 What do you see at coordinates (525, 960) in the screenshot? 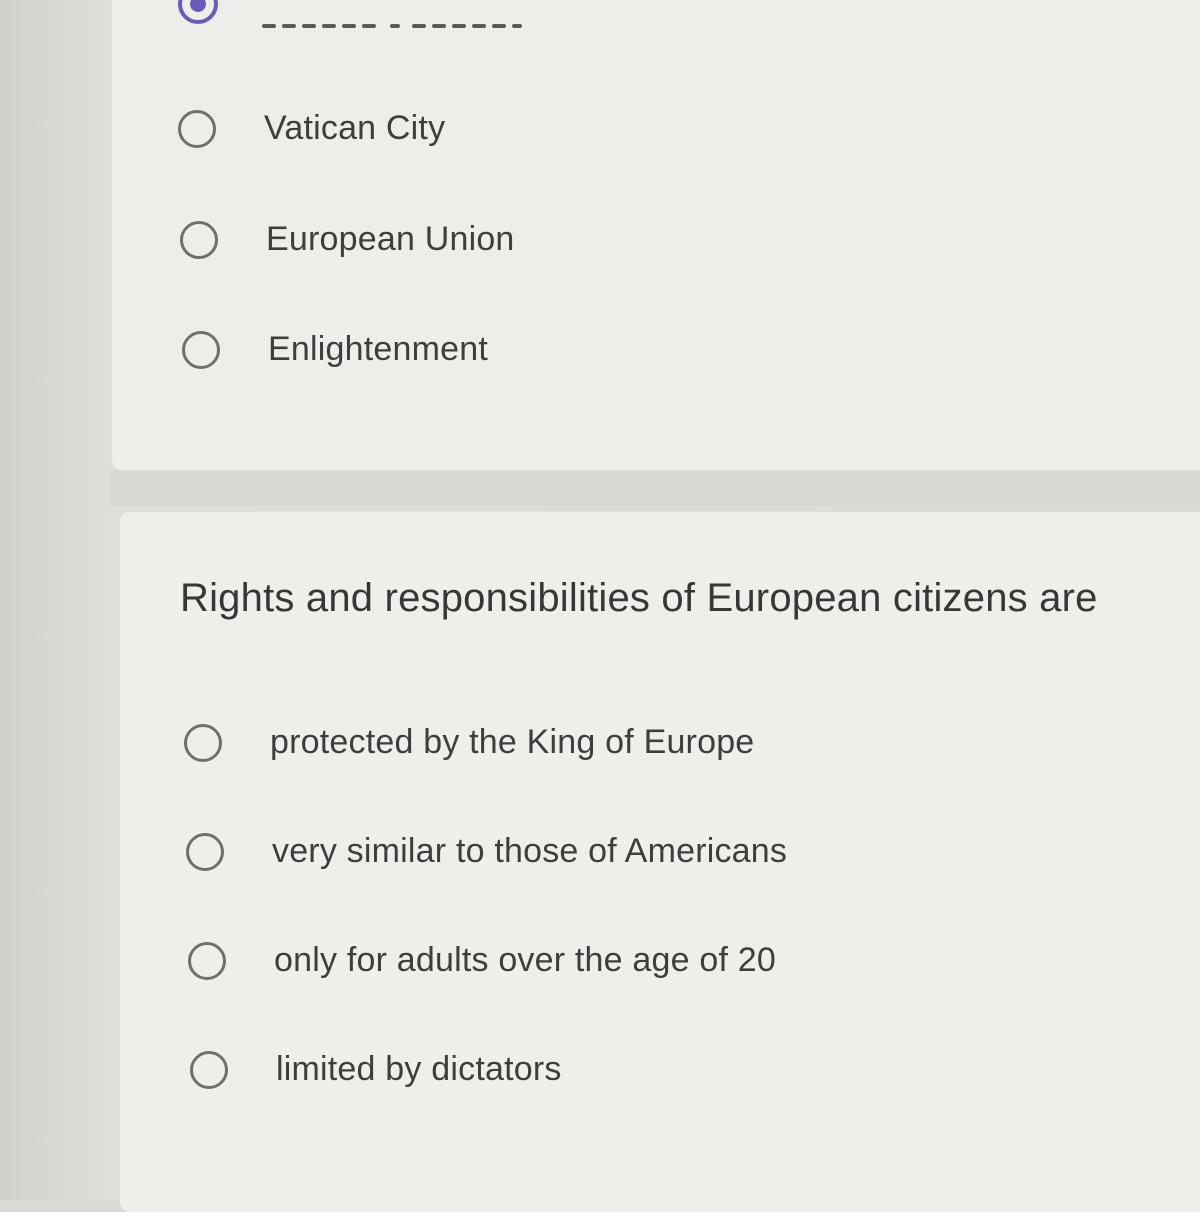
I see `option-label: only for adults over the age of 20` at bounding box center [525, 960].